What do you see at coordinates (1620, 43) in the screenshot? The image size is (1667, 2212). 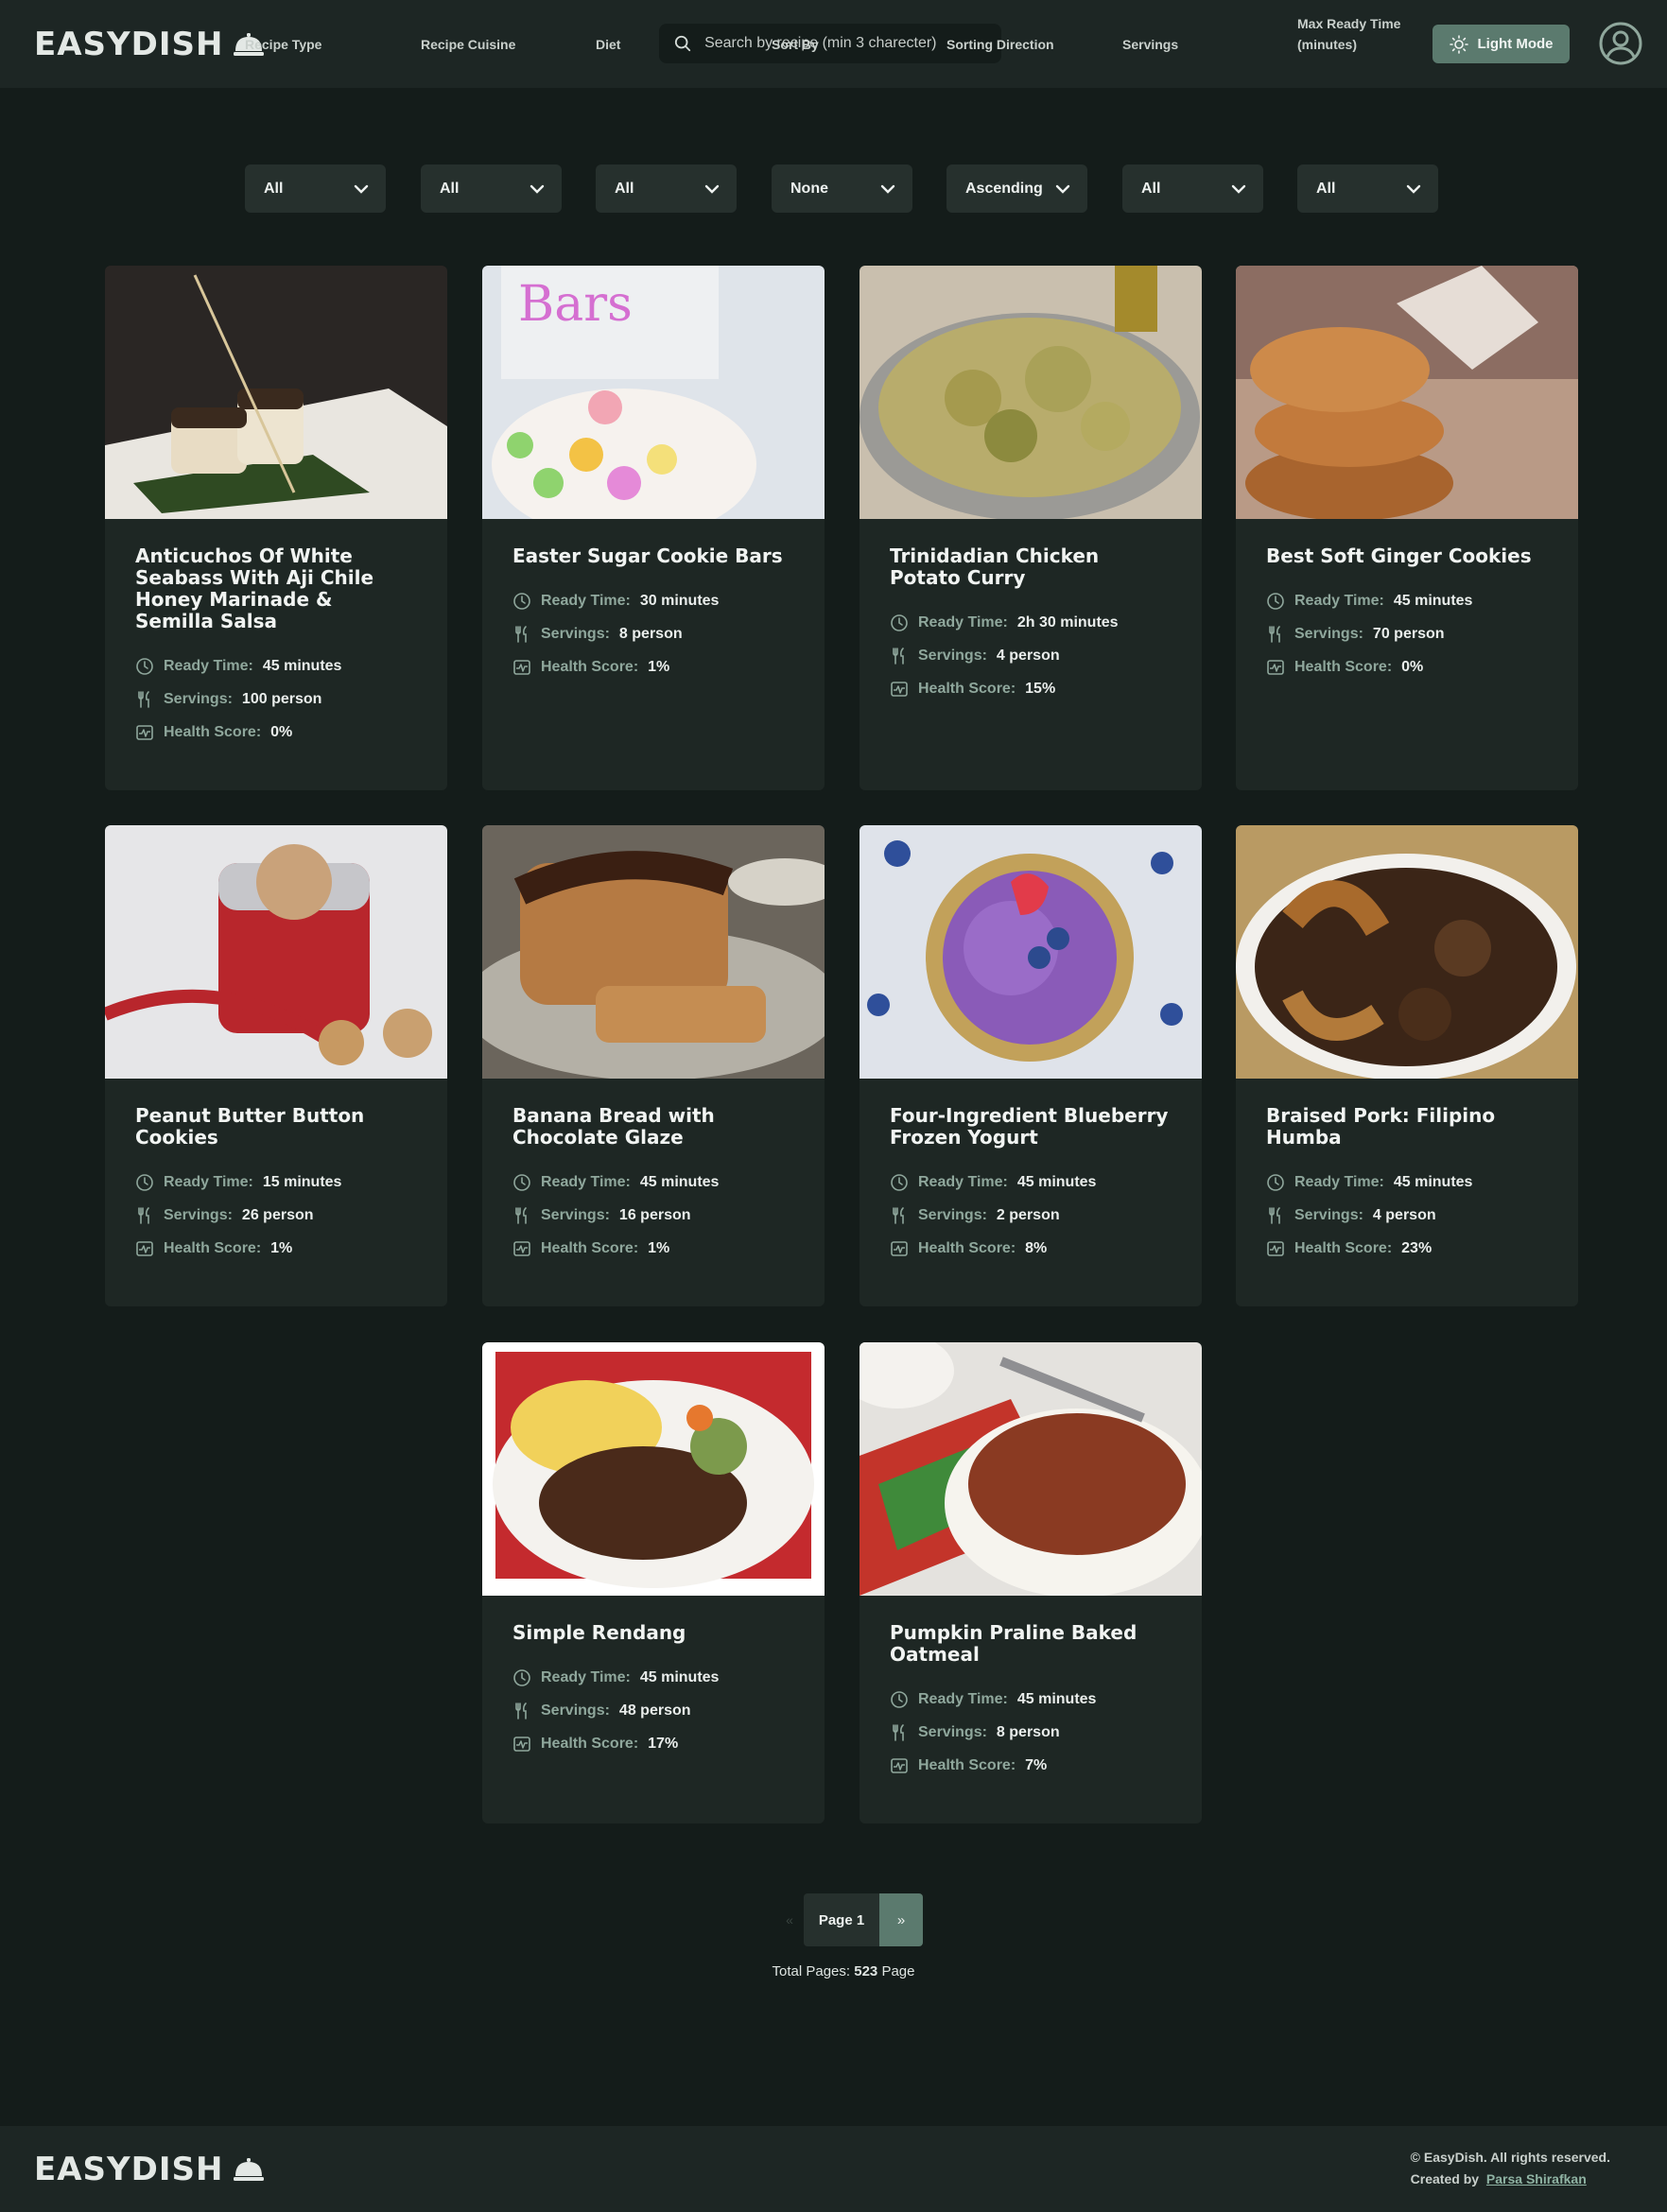 I see `user-avatar-icon` at bounding box center [1620, 43].